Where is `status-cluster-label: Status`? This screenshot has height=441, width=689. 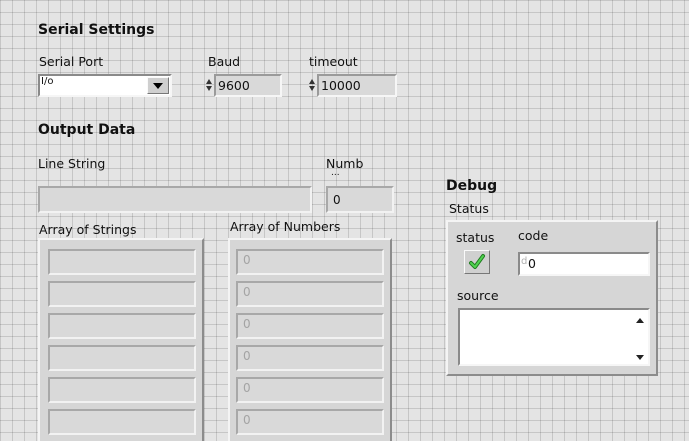
status-cluster-label: Status is located at coordinates (469, 208).